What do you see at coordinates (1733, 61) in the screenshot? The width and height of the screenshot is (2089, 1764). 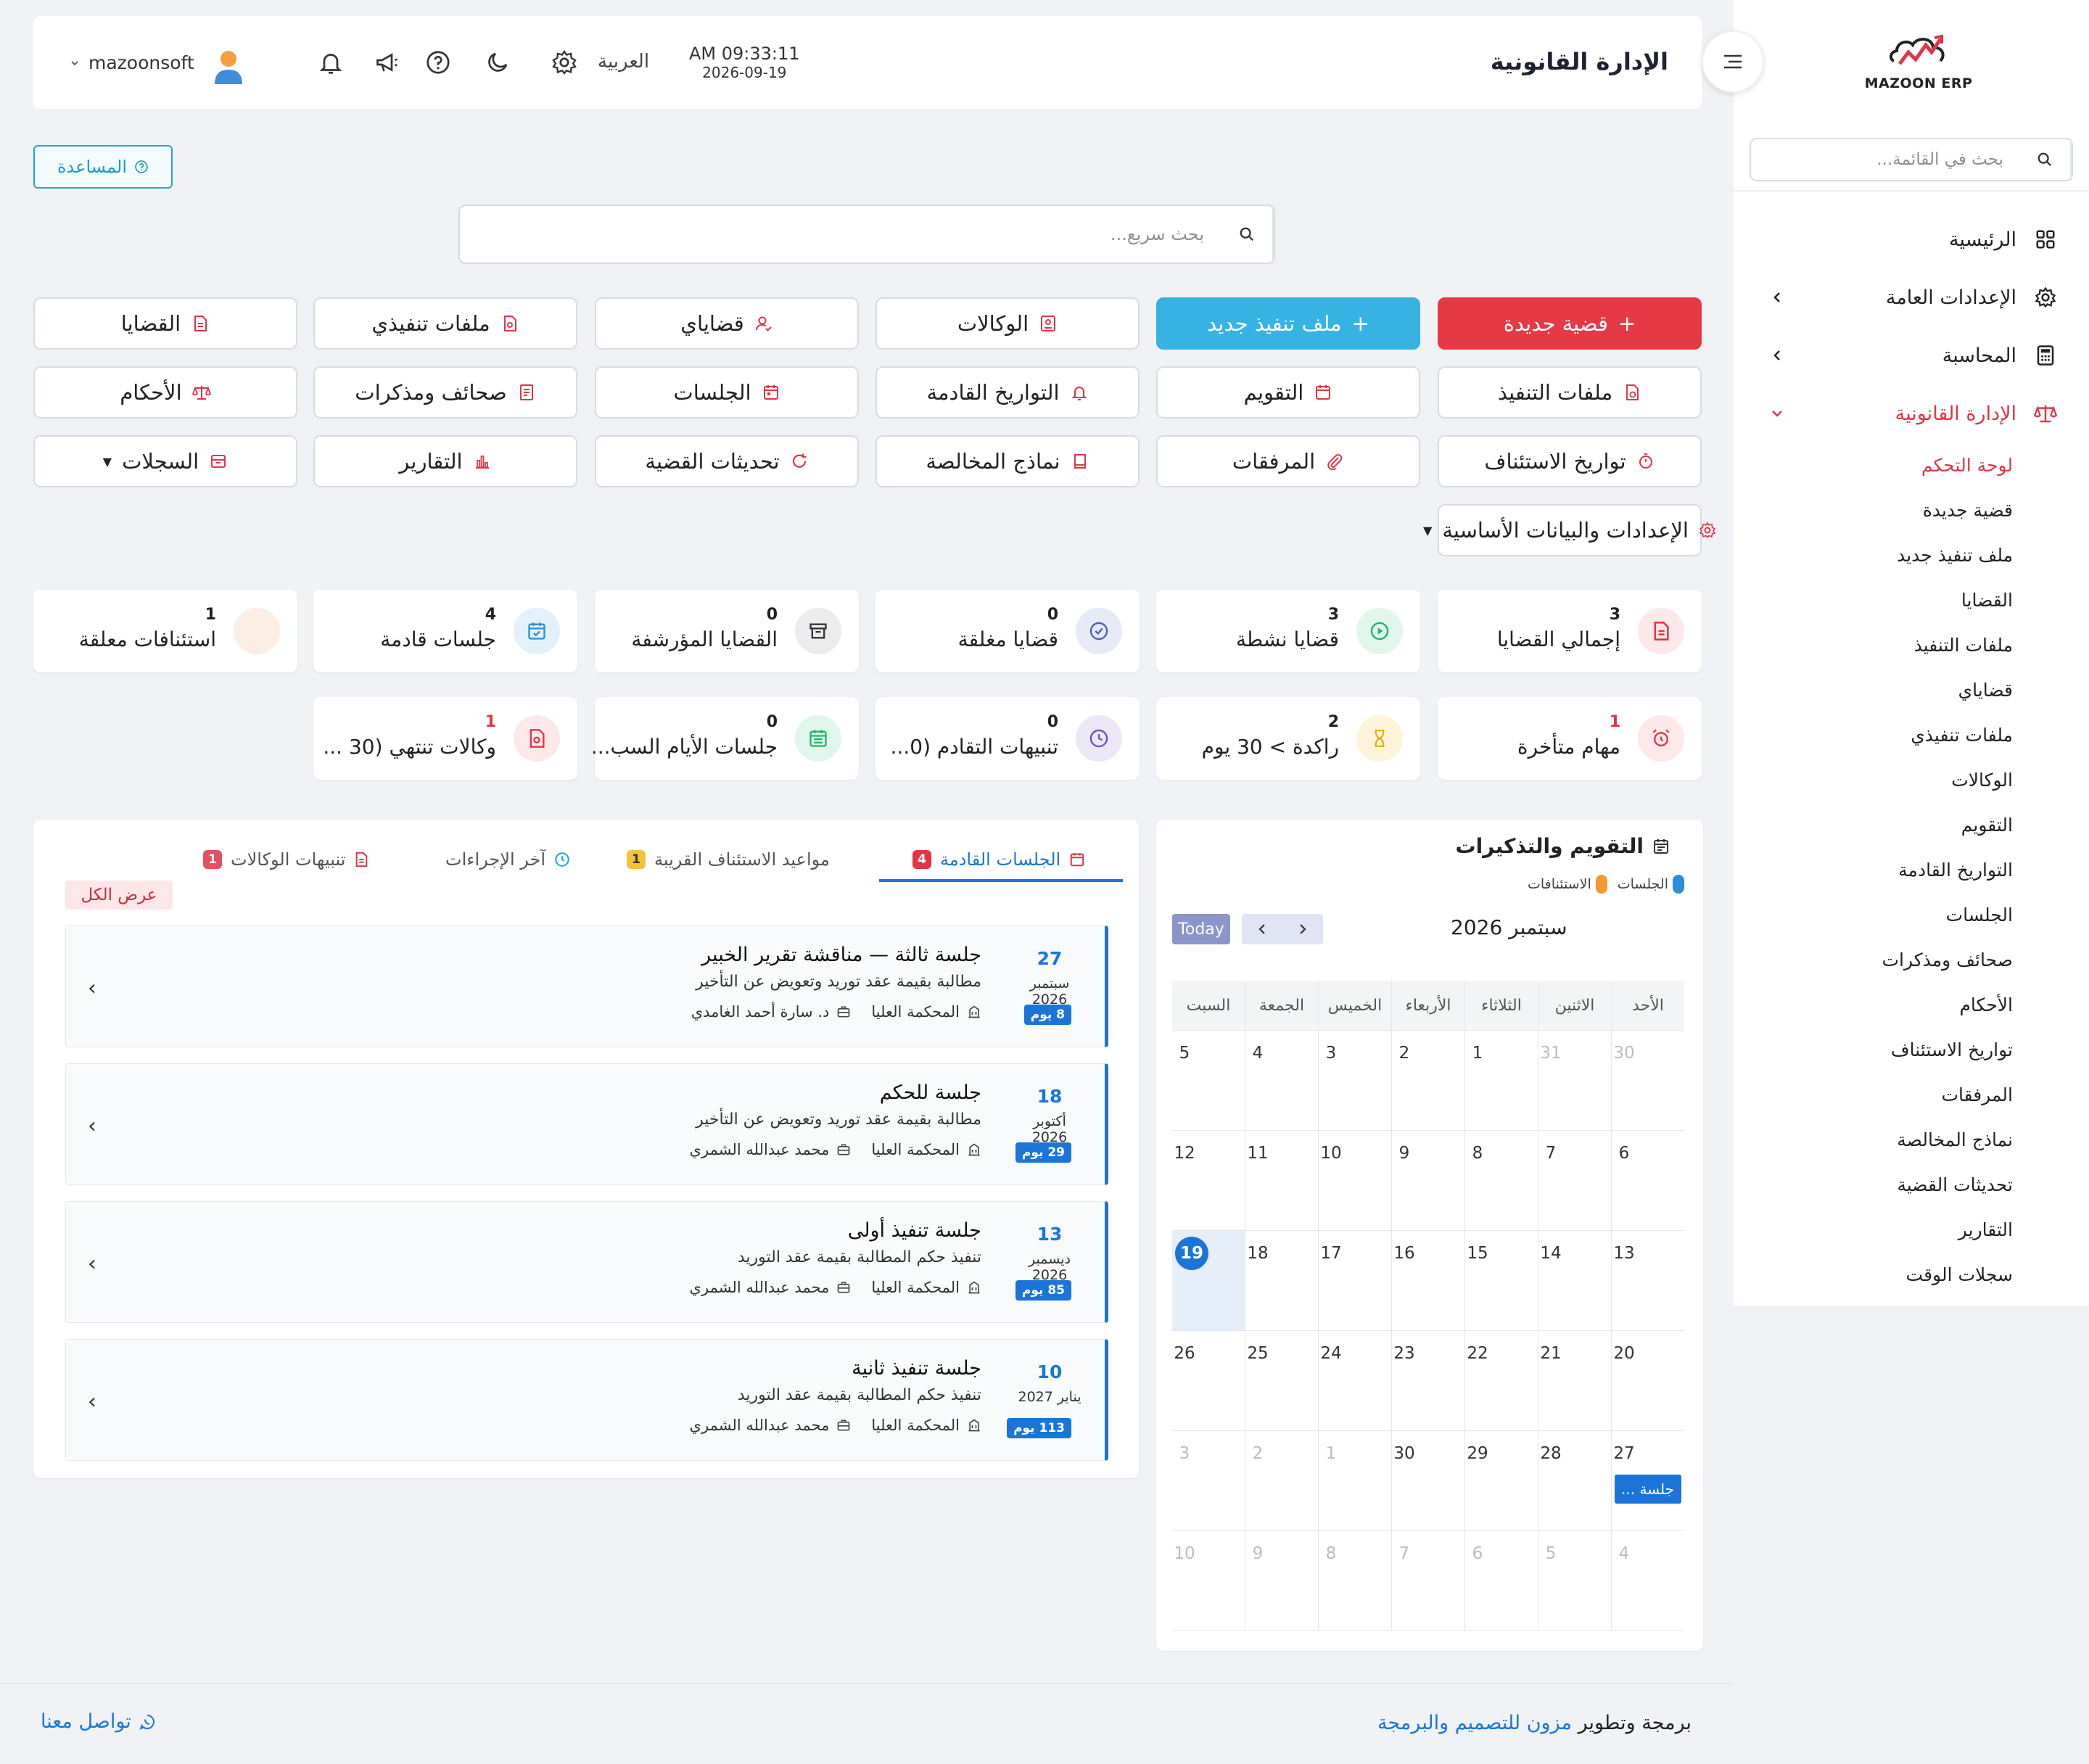 I see `menu-toggle-icon` at bounding box center [1733, 61].